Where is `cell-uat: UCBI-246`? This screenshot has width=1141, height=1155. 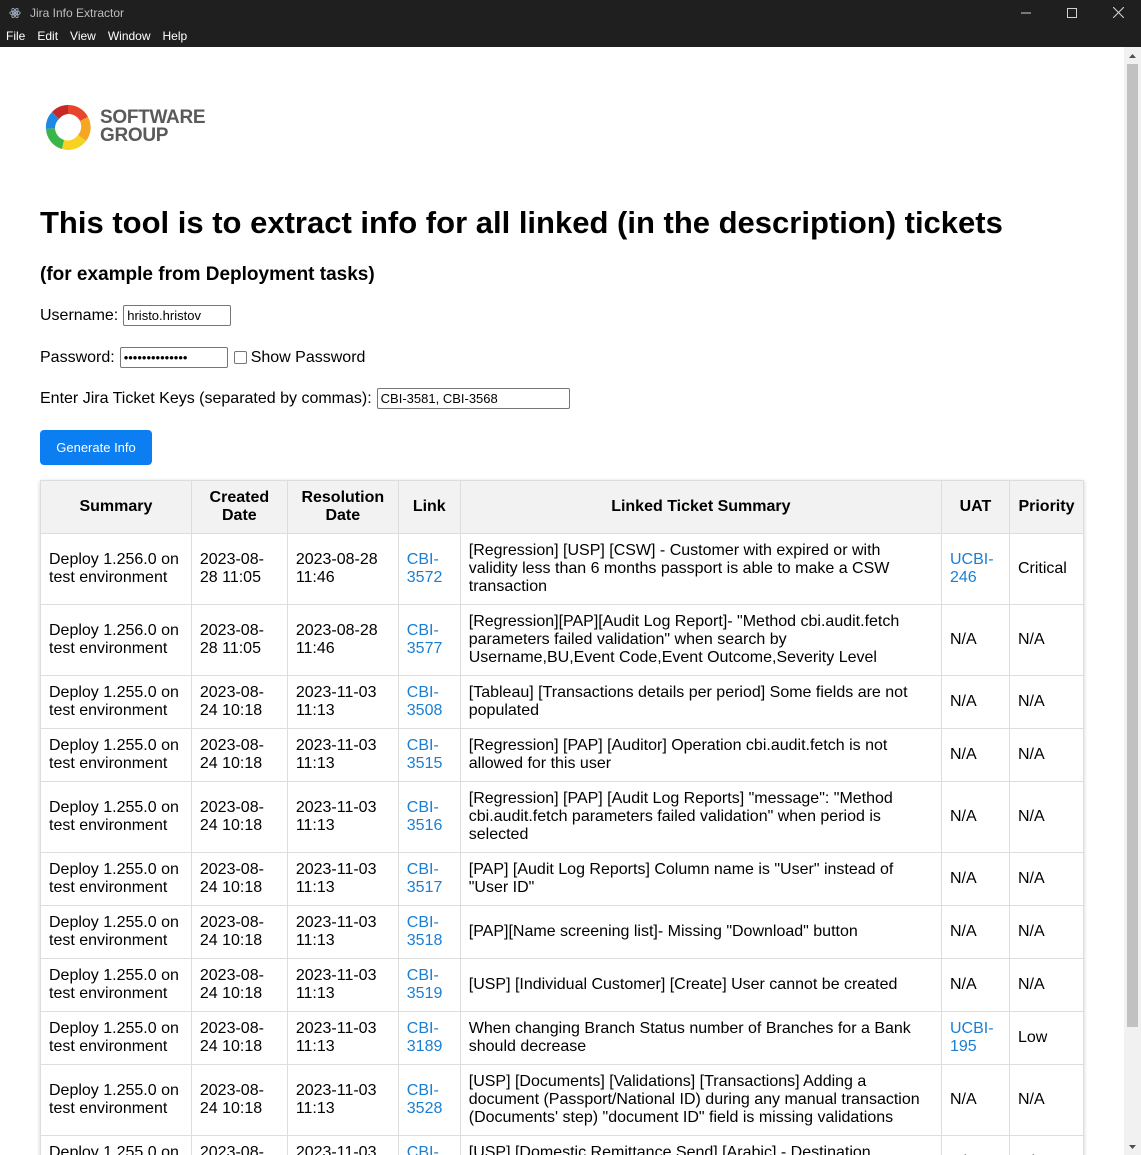 cell-uat: UCBI-246 is located at coordinates (975, 569).